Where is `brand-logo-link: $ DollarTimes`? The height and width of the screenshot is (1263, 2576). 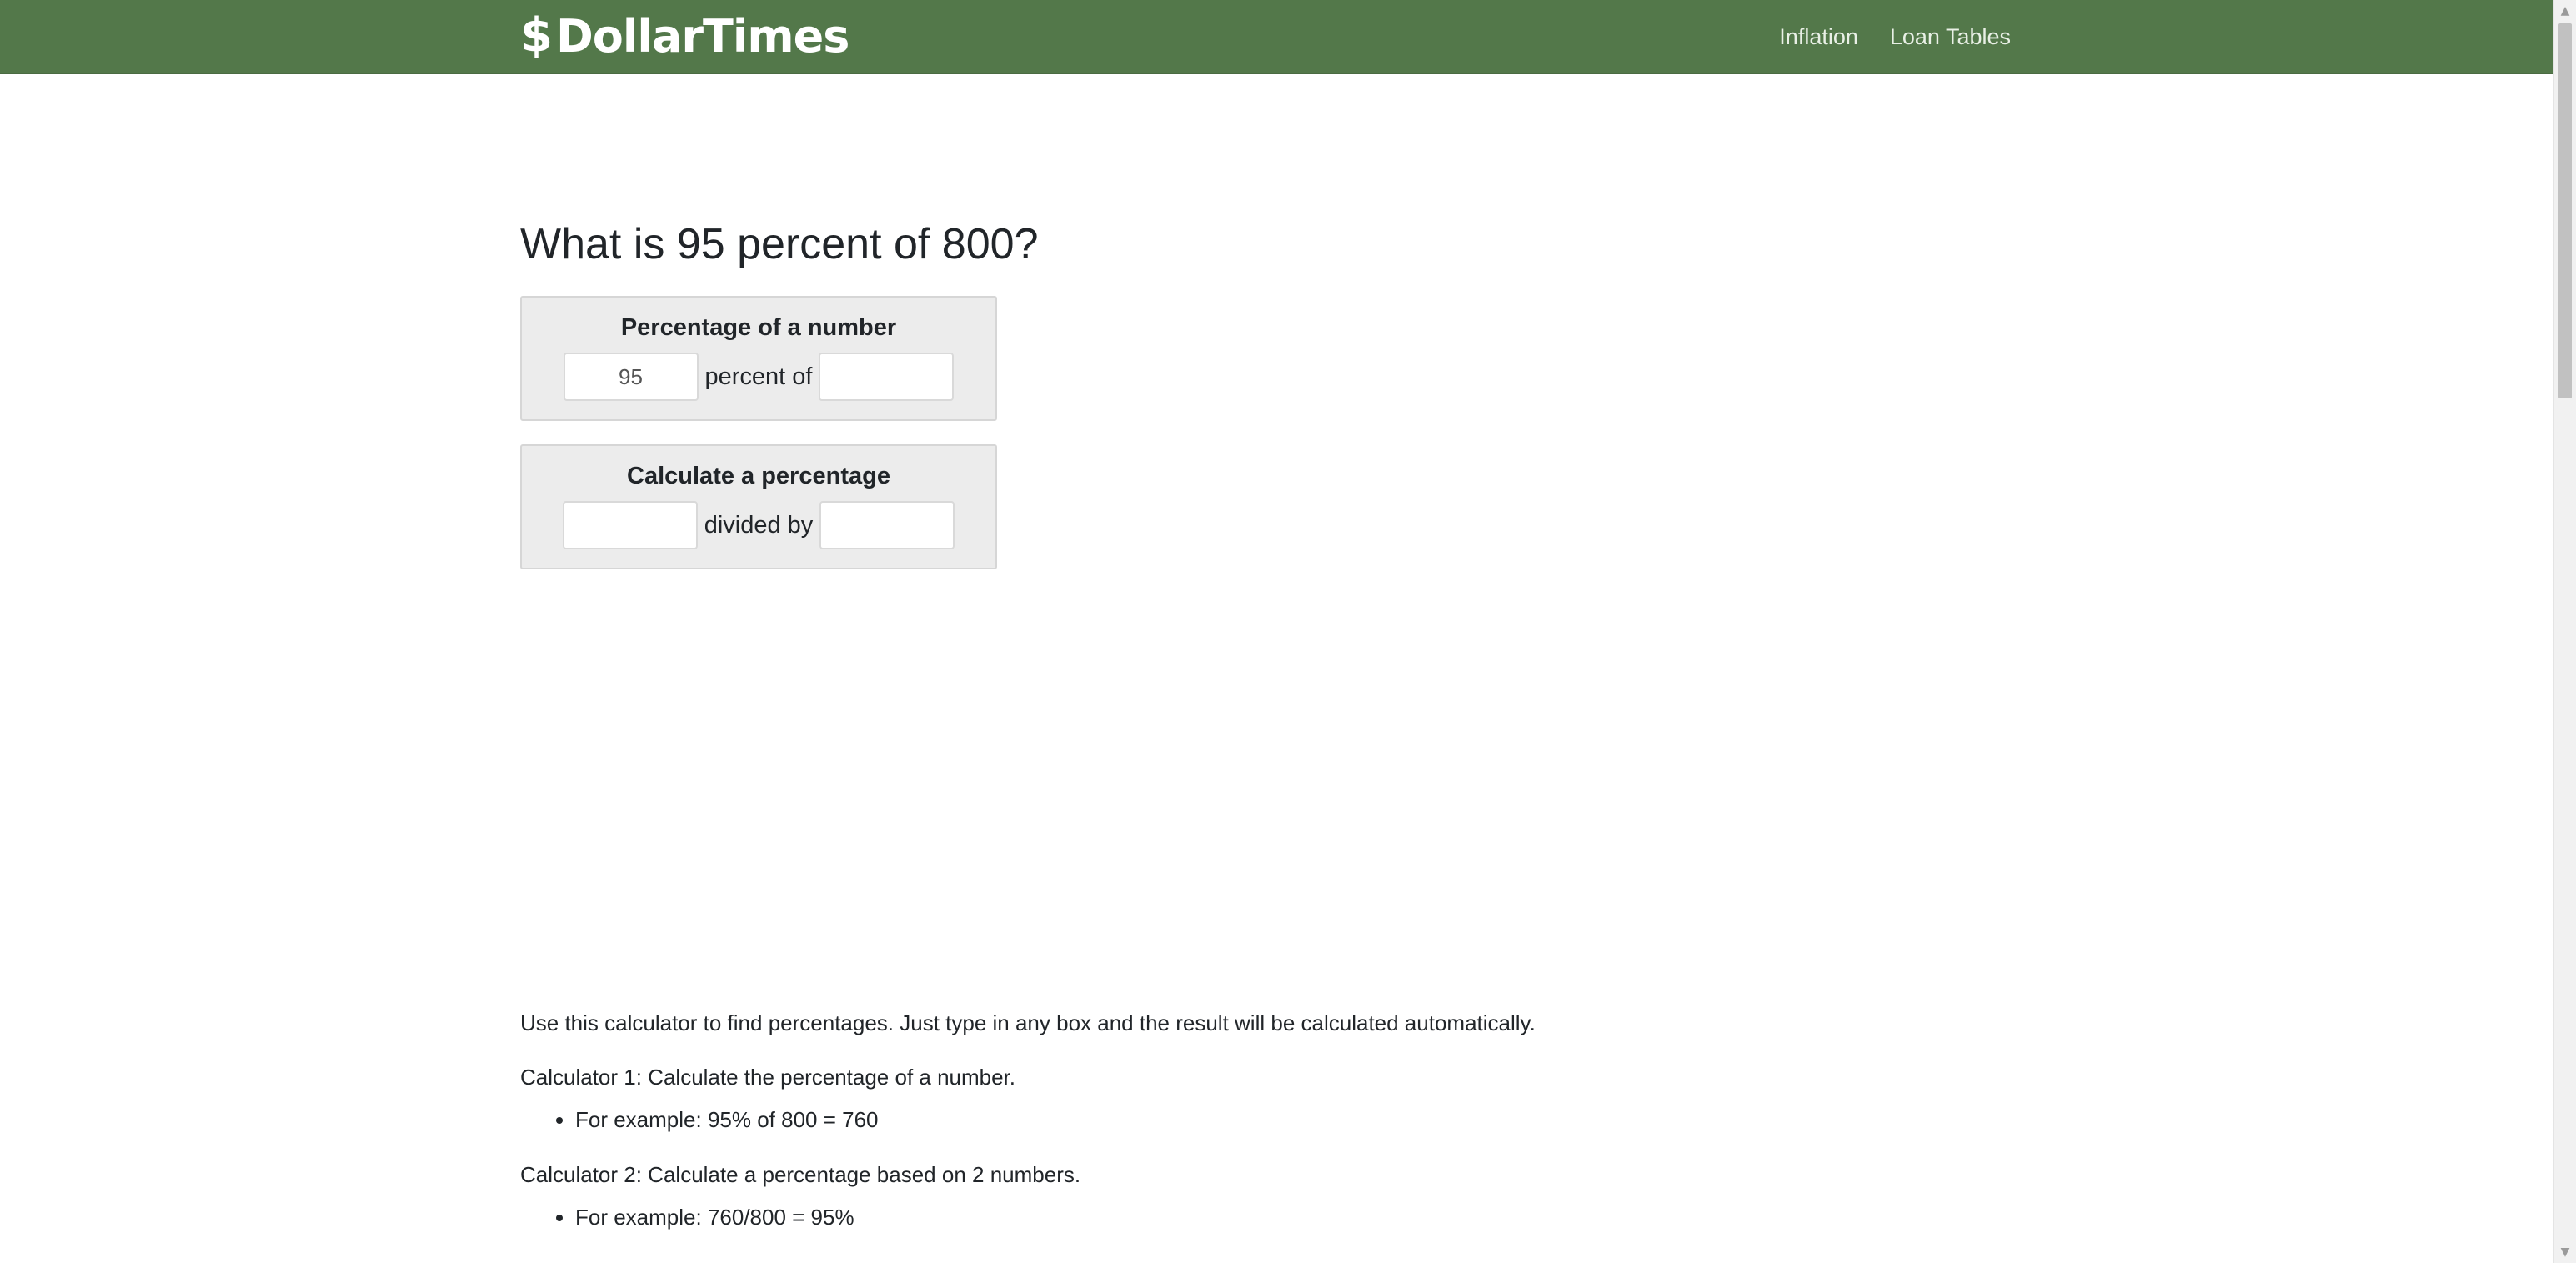 brand-logo-link: $ DollarTimes is located at coordinates (684, 36).